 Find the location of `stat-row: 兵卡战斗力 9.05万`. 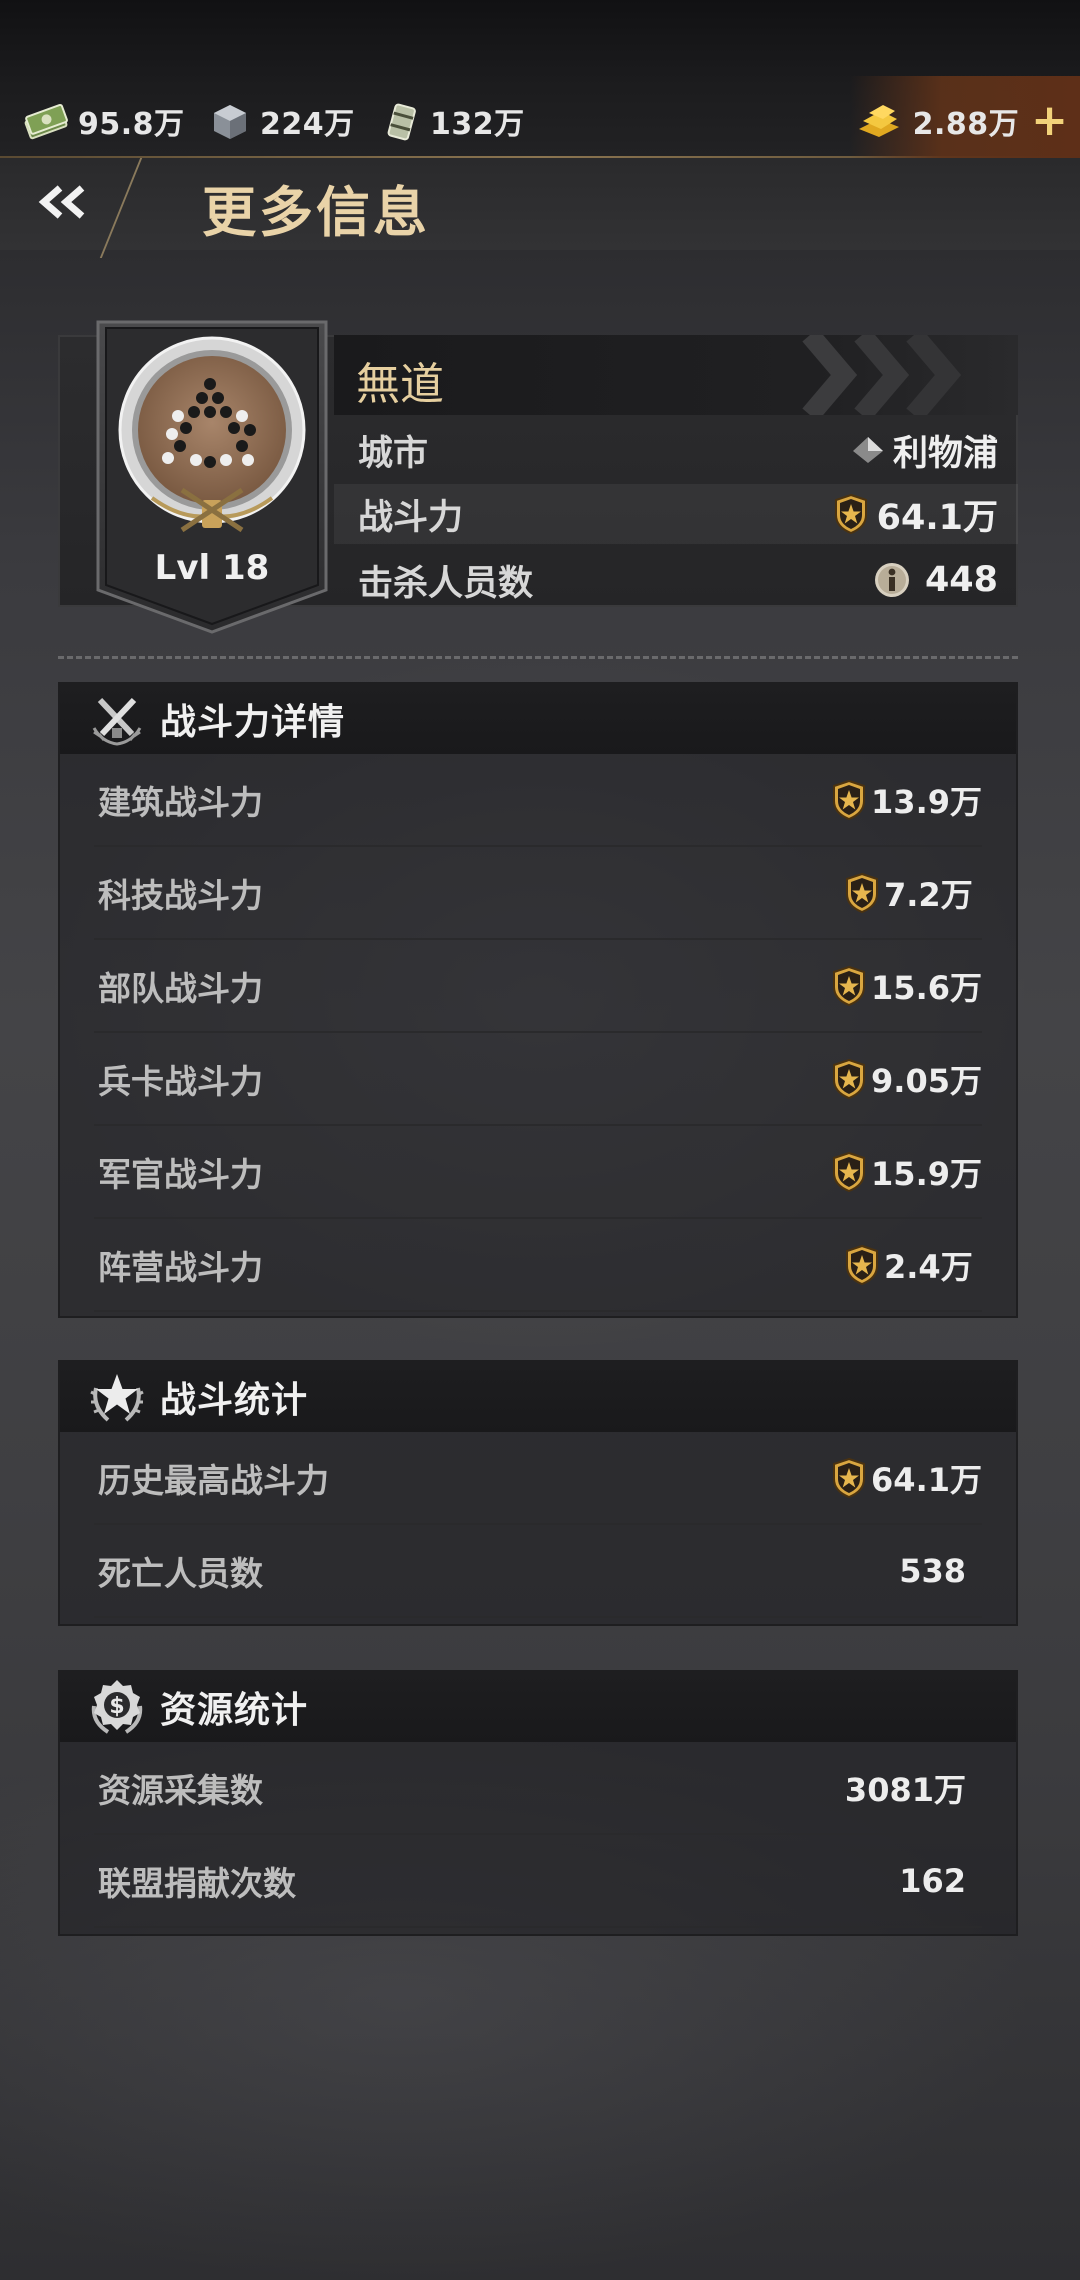

stat-row: 兵卡战斗力 9.05万 is located at coordinates (538, 1079).